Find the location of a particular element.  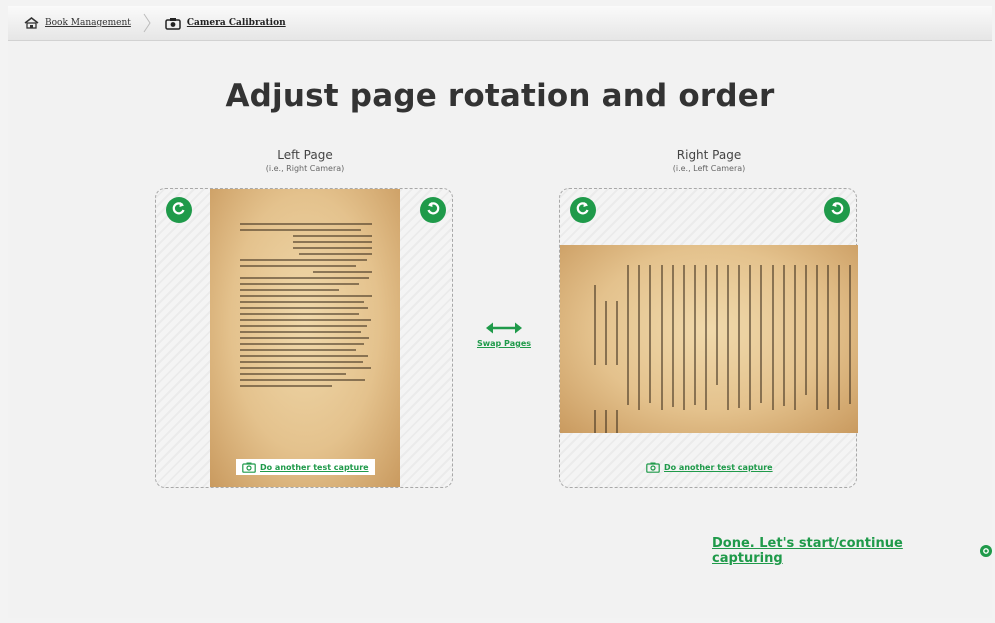

left-capture-button: Do another test capture is located at coordinates (305, 467).